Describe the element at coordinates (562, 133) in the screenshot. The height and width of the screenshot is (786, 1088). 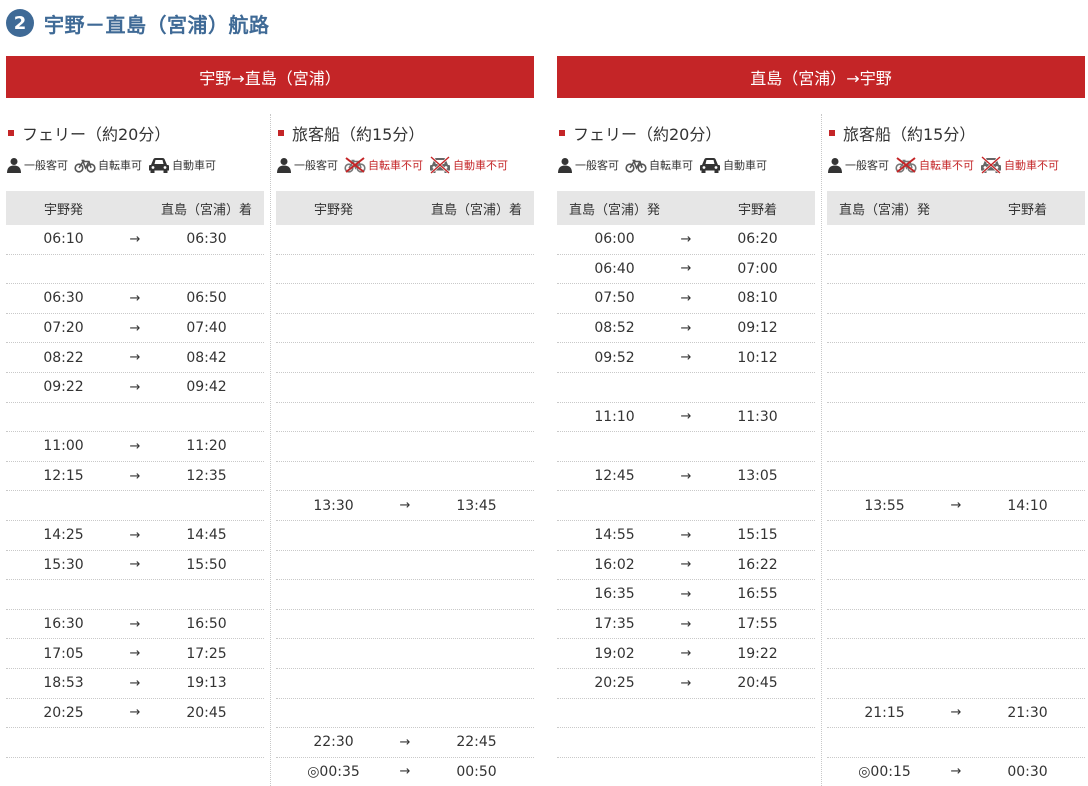
I see `bullet-square-icon` at that location.